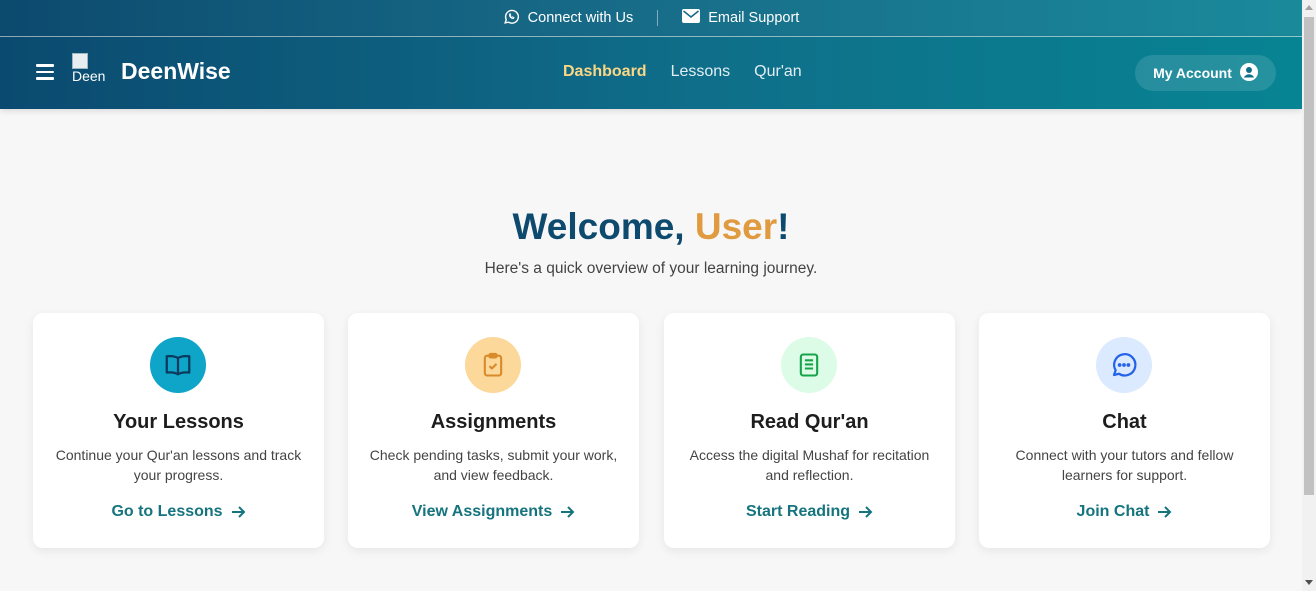 Image resolution: width=1316 pixels, height=591 pixels. Describe the element at coordinates (1124, 365) in the screenshot. I see `chat-bubble-icon` at that location.